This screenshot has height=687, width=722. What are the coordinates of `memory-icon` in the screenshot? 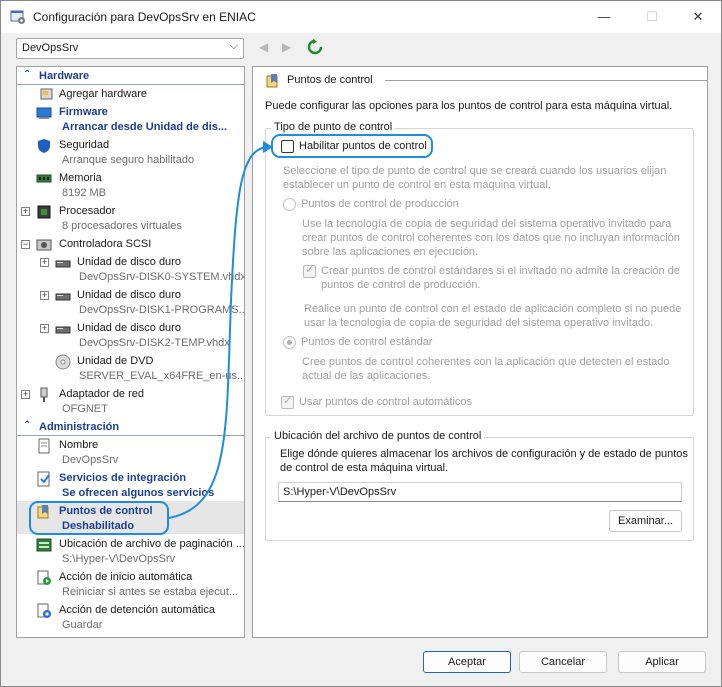 It's located at (44, 178).